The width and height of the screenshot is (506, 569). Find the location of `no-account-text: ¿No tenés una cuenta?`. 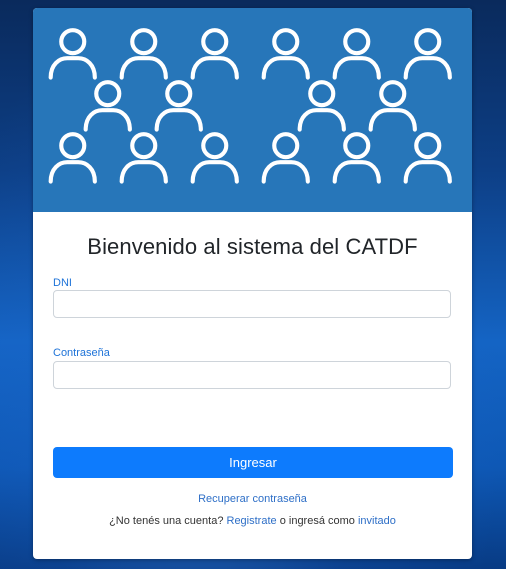

no-account-text: ¿No tenés una cuenta? is located at coordinates (166, 521).